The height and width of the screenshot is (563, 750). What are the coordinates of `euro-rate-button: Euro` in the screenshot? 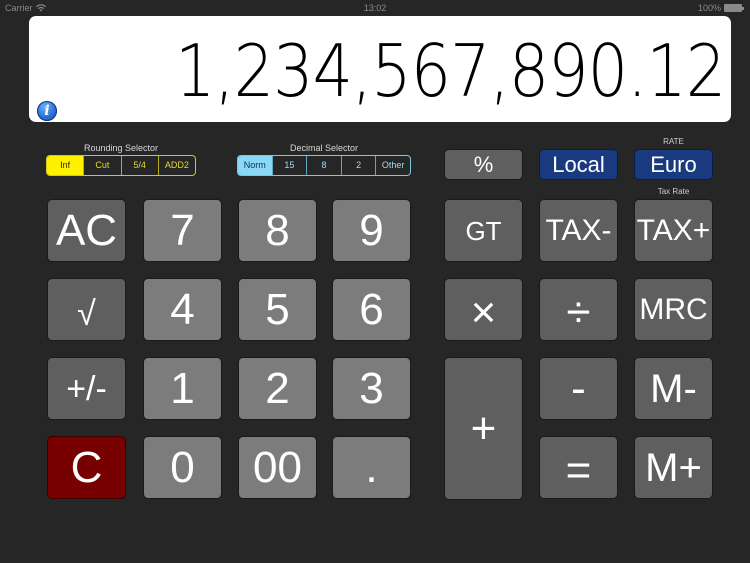 It's located at (673, 164).